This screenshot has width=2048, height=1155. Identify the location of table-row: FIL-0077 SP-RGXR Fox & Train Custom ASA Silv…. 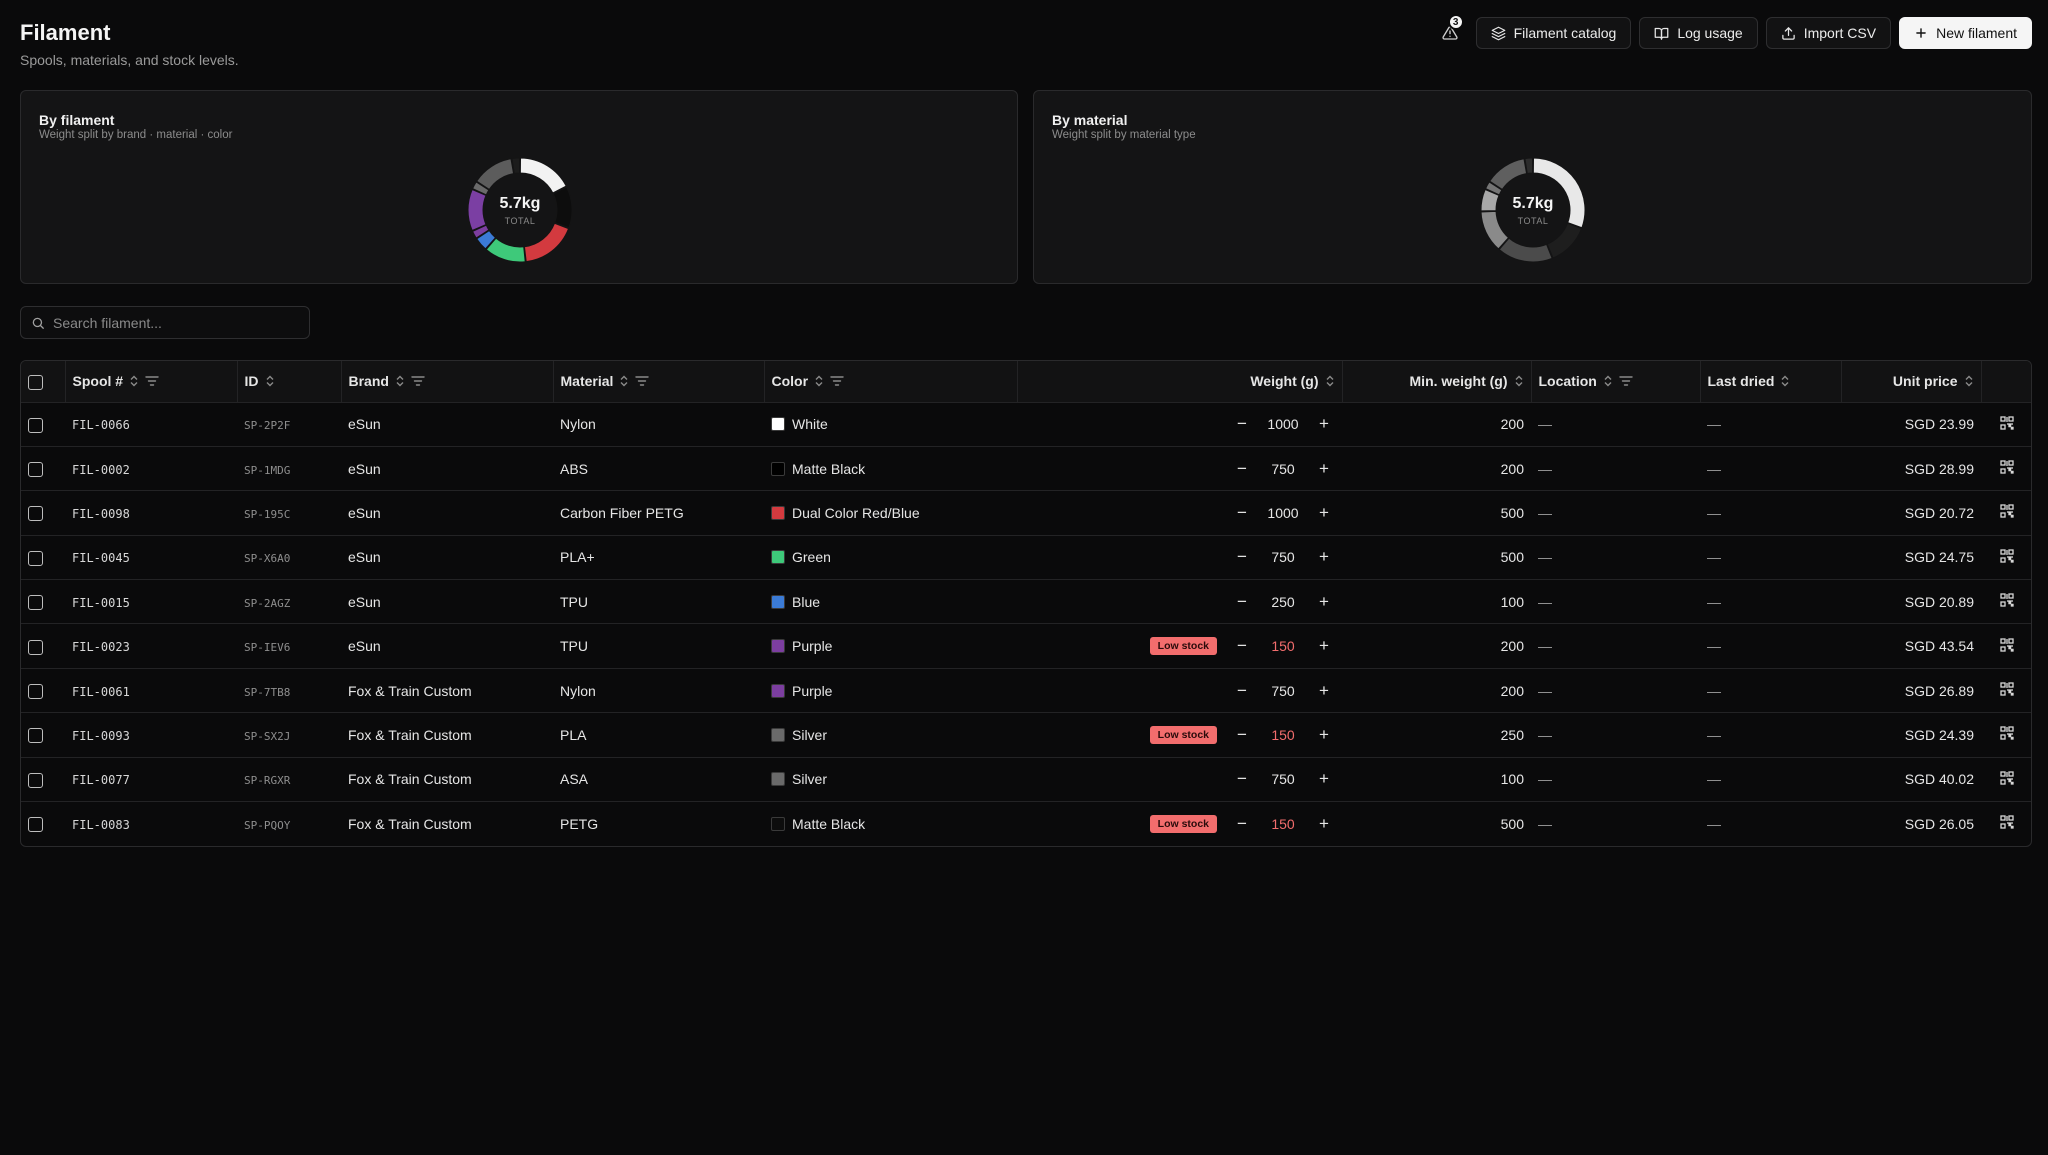
(1026, 779).